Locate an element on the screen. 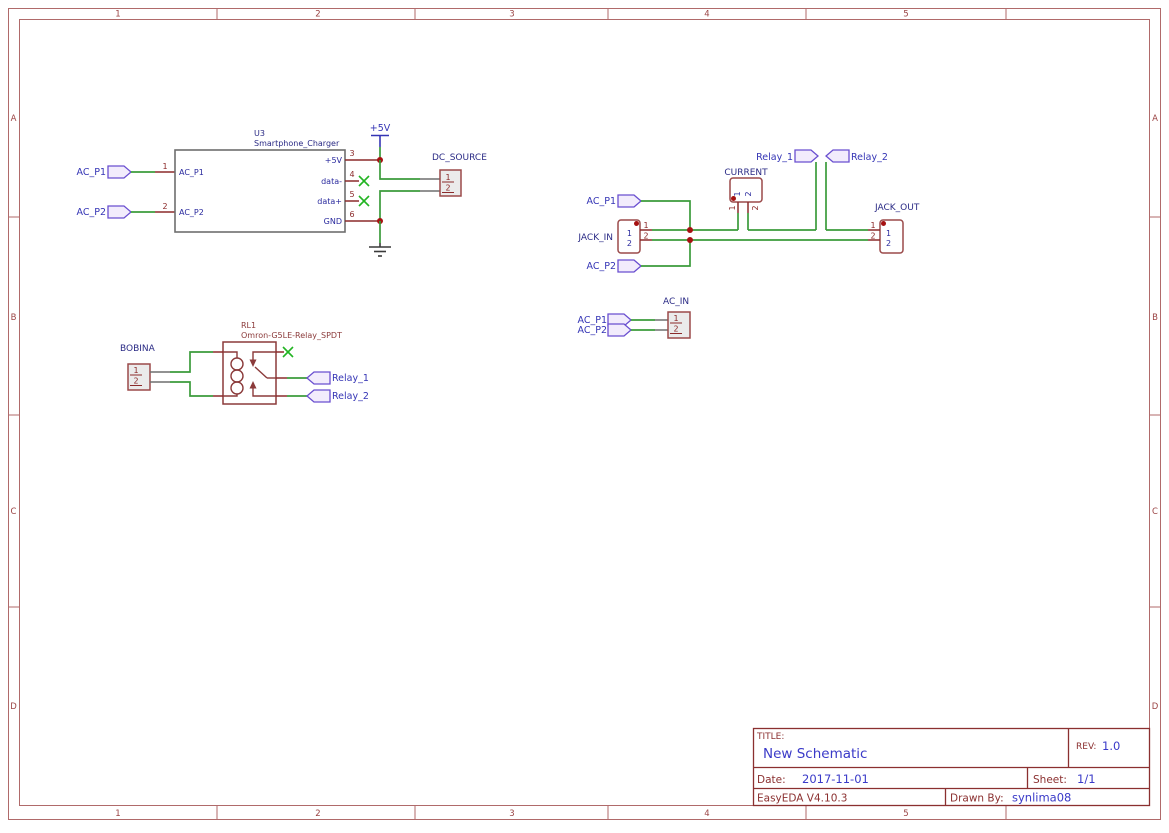 The image size is (1169, 833). u3-ref: U3 is located at coordinates (259, 133).